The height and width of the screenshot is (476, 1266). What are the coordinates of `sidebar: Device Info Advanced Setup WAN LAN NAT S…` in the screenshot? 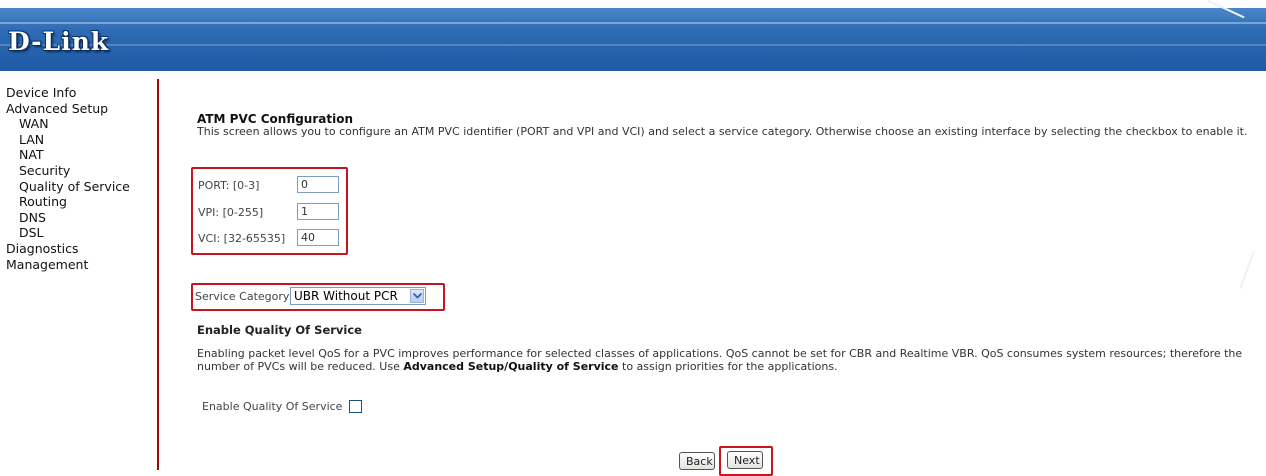 It's located at (79, 274).